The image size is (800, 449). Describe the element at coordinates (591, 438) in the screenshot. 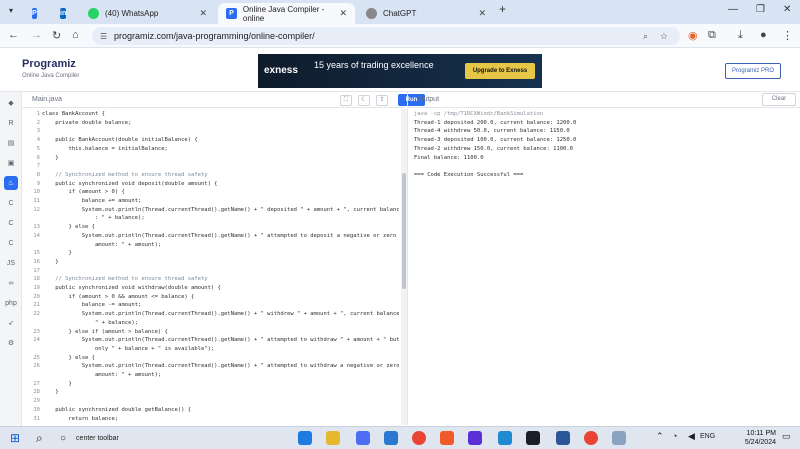

I see `chrome-active-icon` at that location.